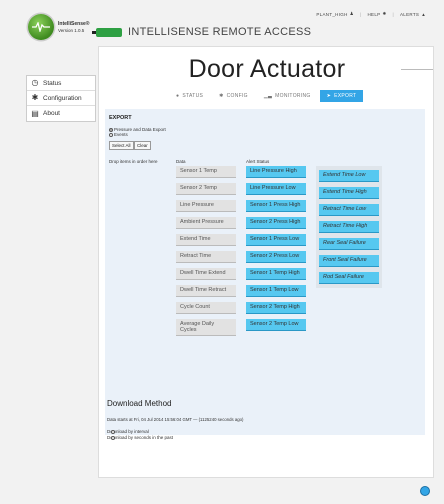  I want to click on tab-export: ➤ EXPORT, so click(341, 96).